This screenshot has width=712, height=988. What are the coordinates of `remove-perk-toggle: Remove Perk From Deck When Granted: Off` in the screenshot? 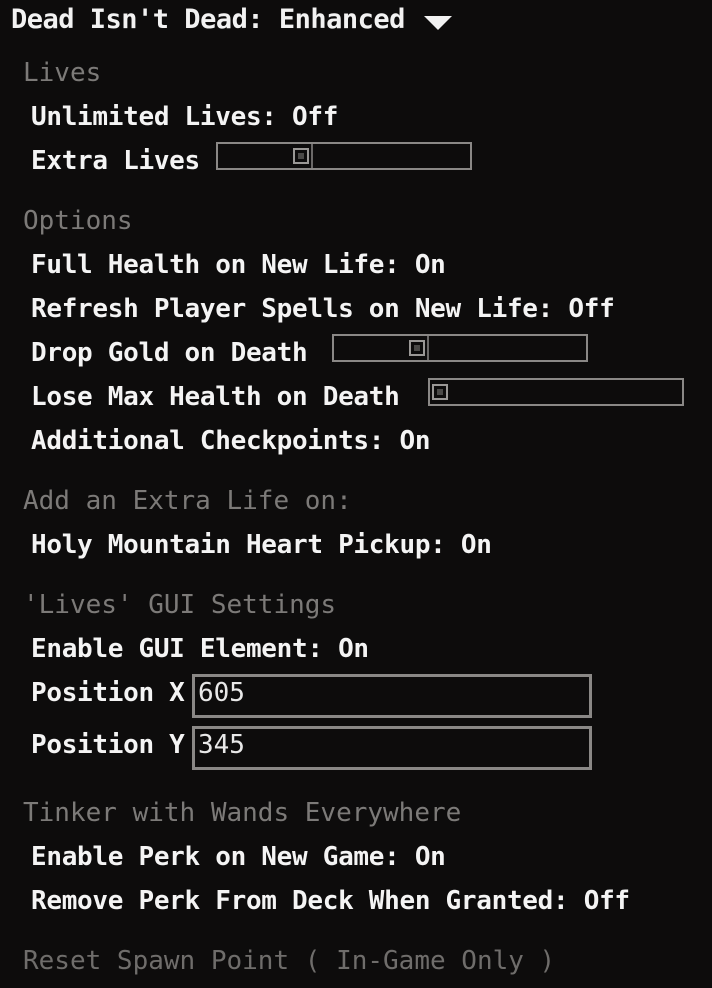 It's located at (330, 901).